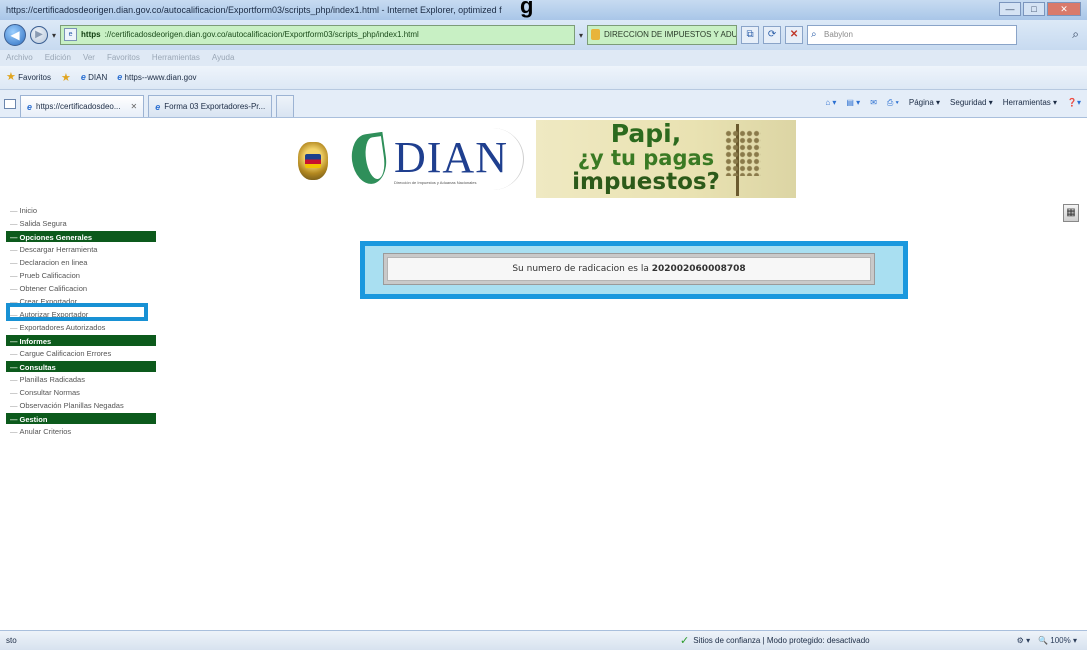 The image size is (1087, 651). Describe the element at coordinates (285, 106) in the screenshot. I see `new-tab-button` at that location.